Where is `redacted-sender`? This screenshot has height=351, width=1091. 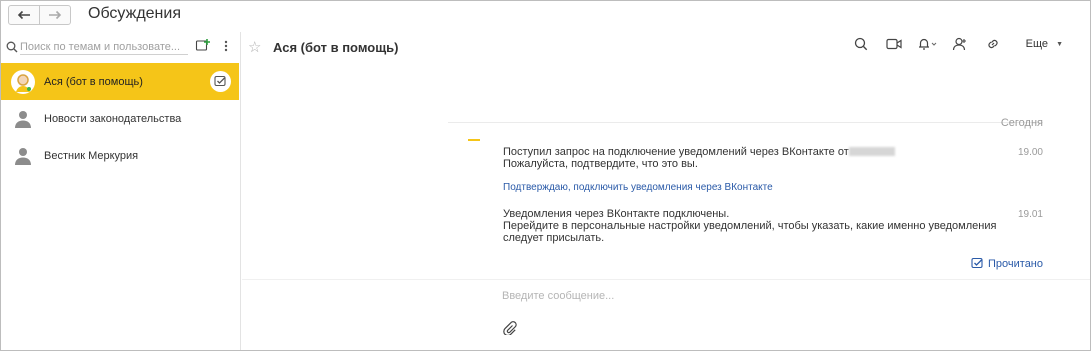 redacted-sender is located at coordinates (871, 151).